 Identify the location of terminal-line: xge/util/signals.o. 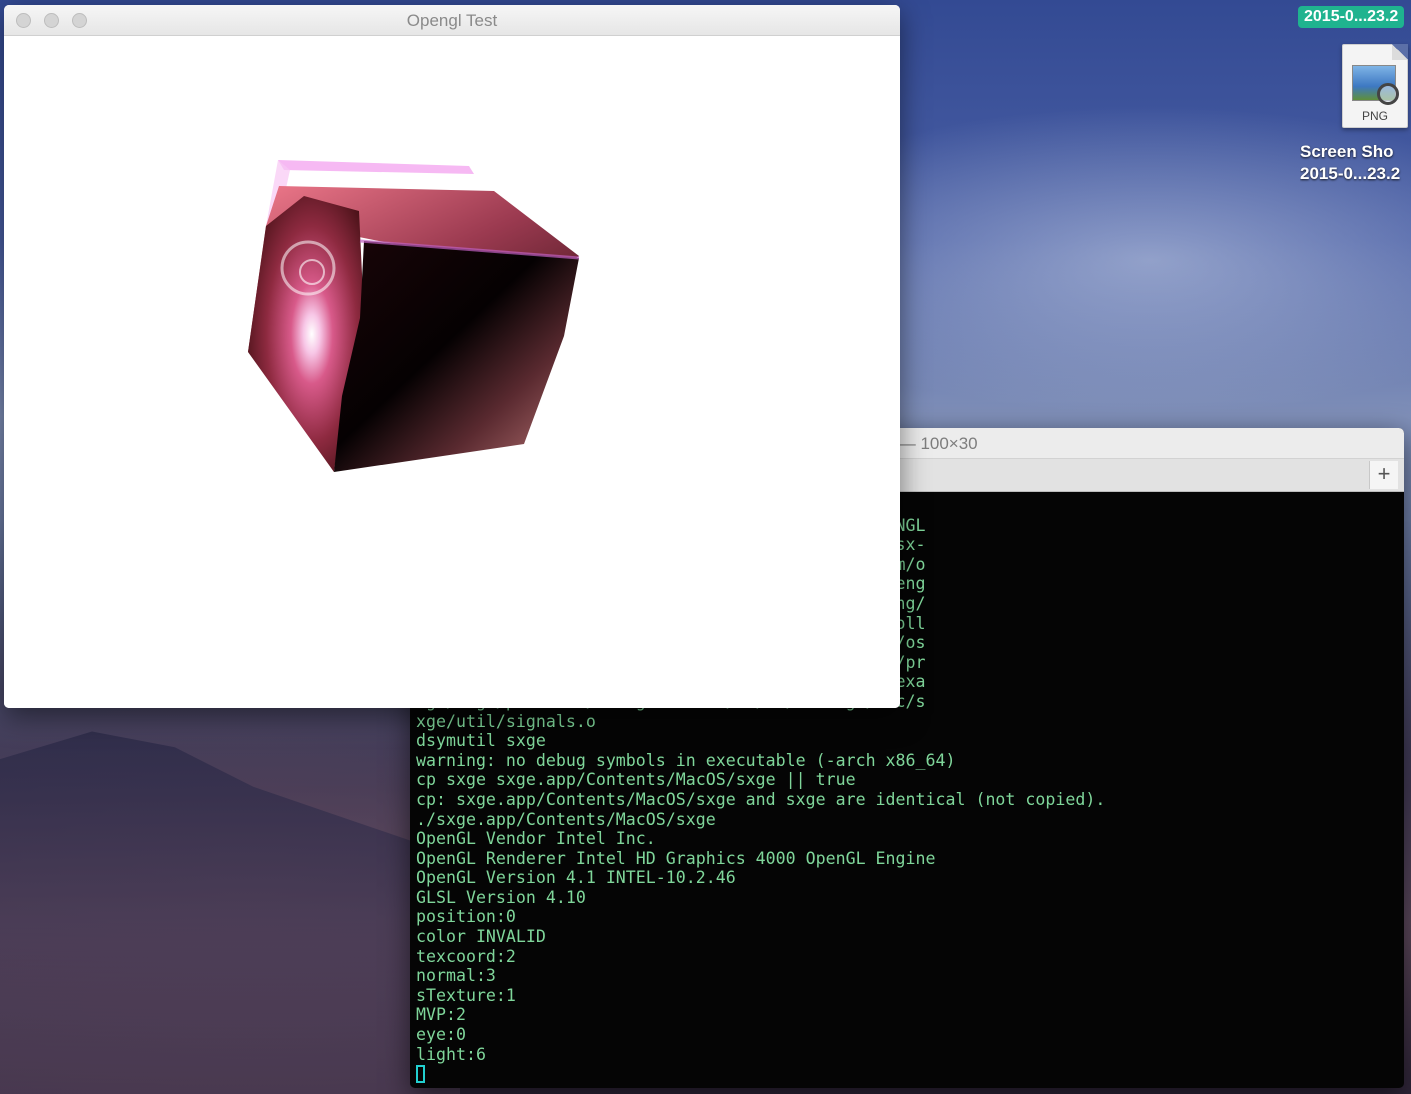
(506, 721).